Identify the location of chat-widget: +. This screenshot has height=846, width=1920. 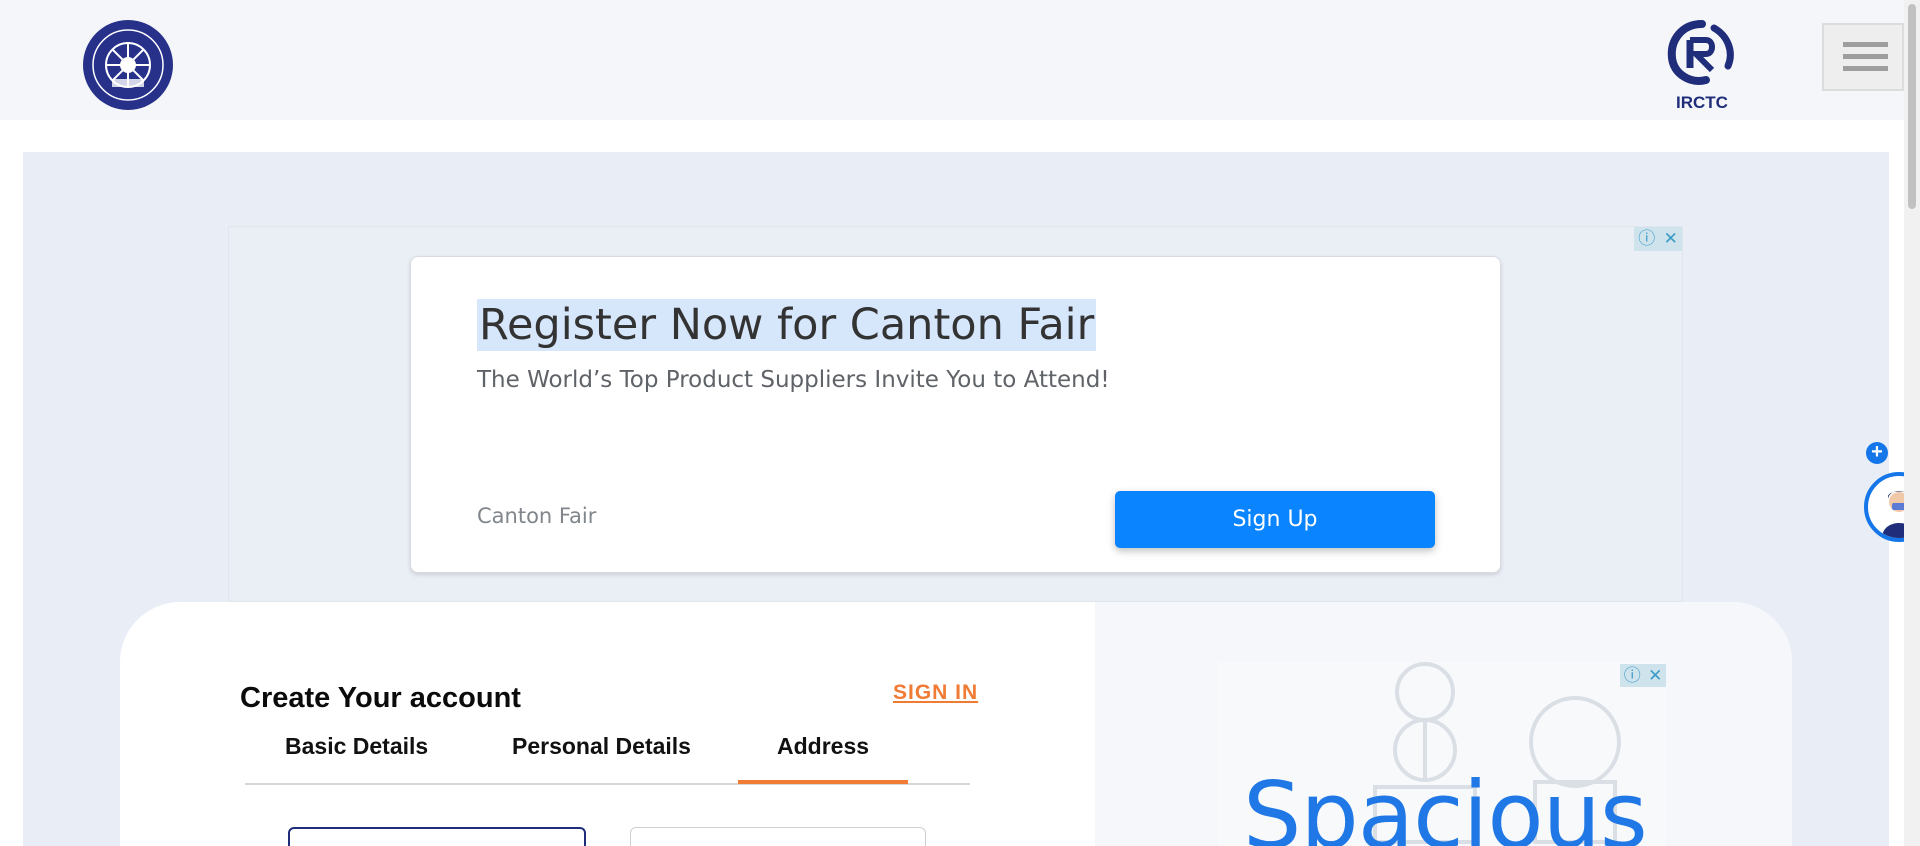
(1892, 494).